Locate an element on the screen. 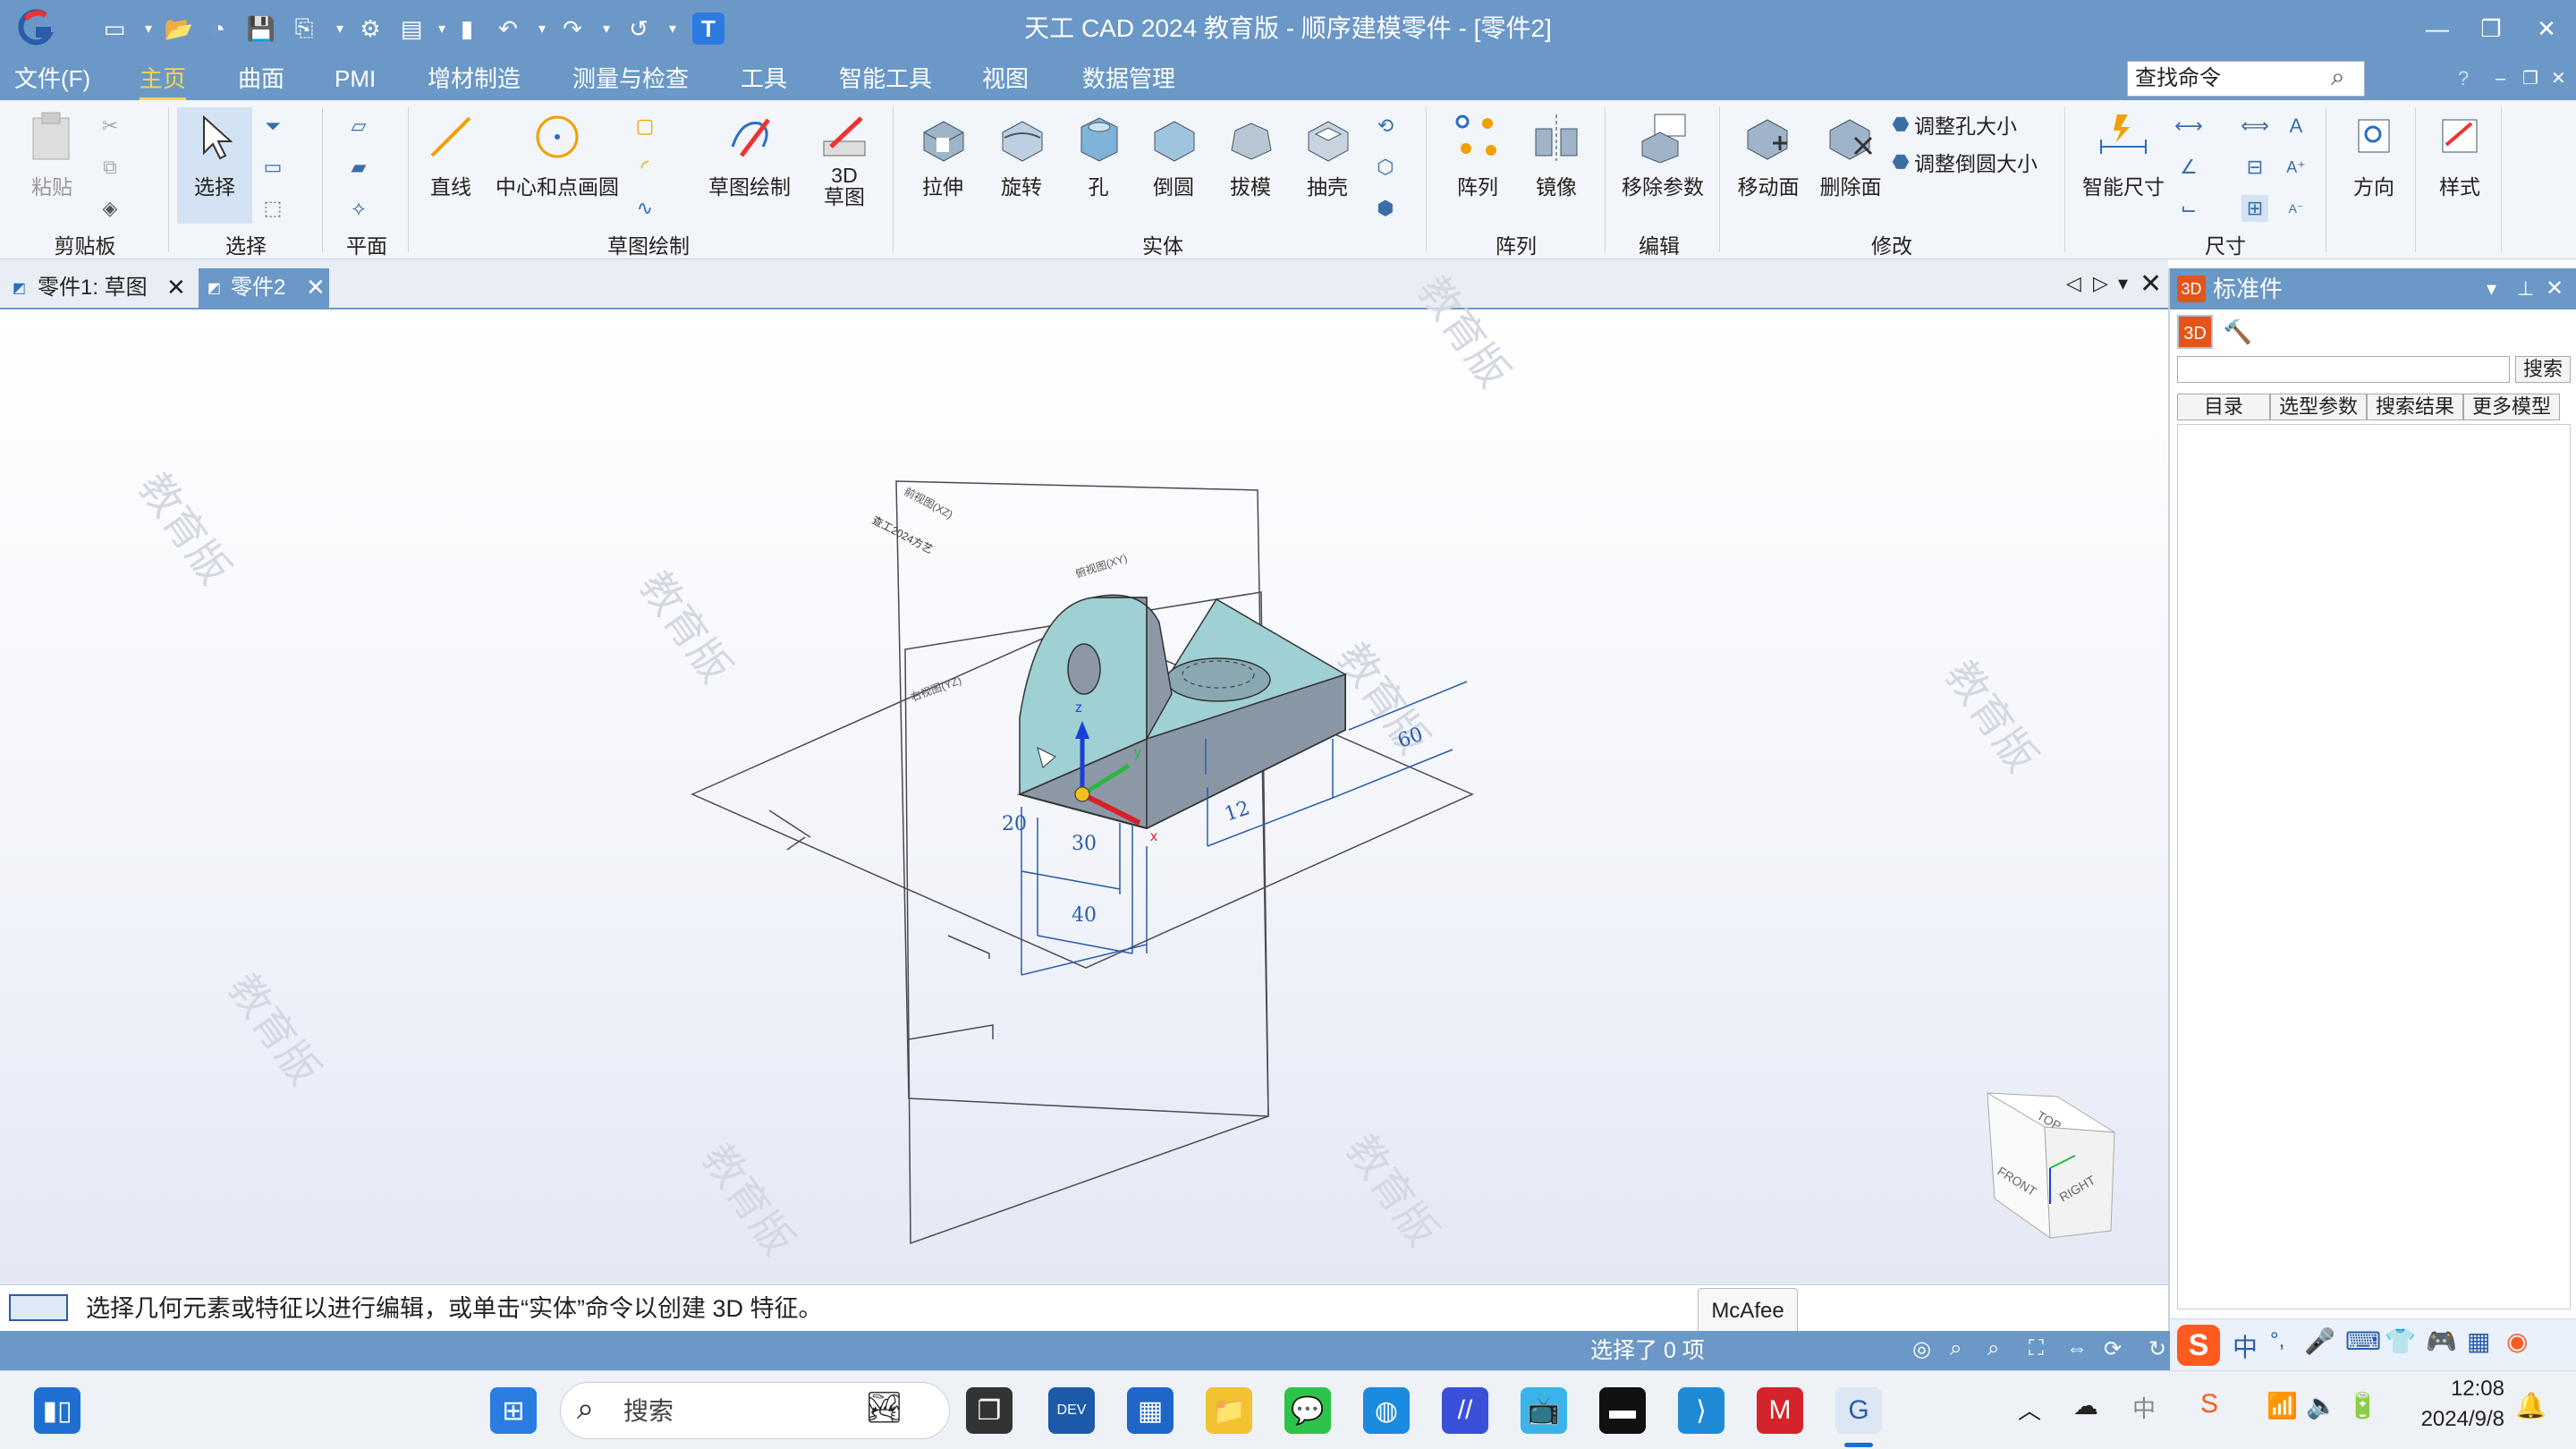 This screenshot has width=2576, height=1449. dim-60: 60 is located at coordinates (1411, 738).